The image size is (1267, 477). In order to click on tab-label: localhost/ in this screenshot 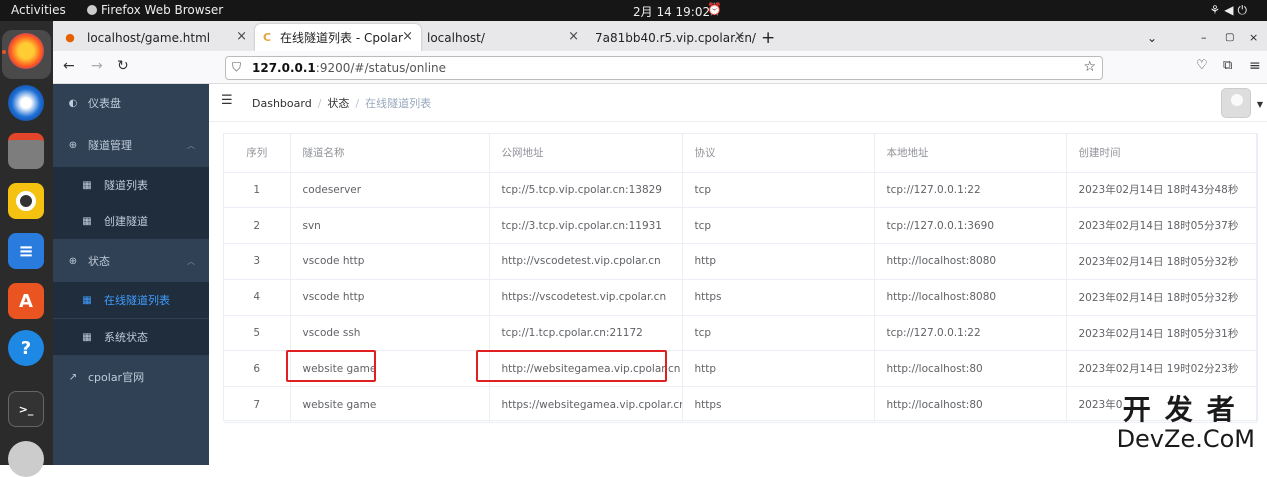, I will do `click(456, 37)`.